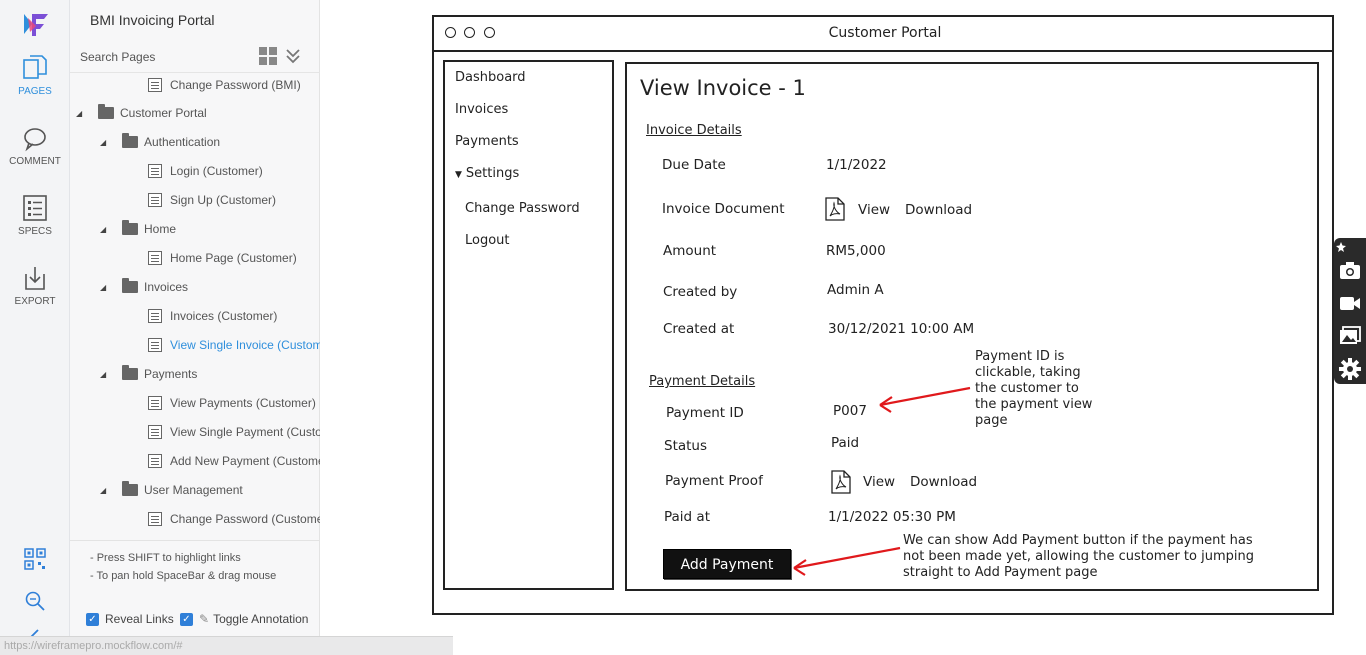 Image resolution: width=1366 pixels, height=655 pixels. I want to click on rail-comment: COMMENT, so click(35, 146).